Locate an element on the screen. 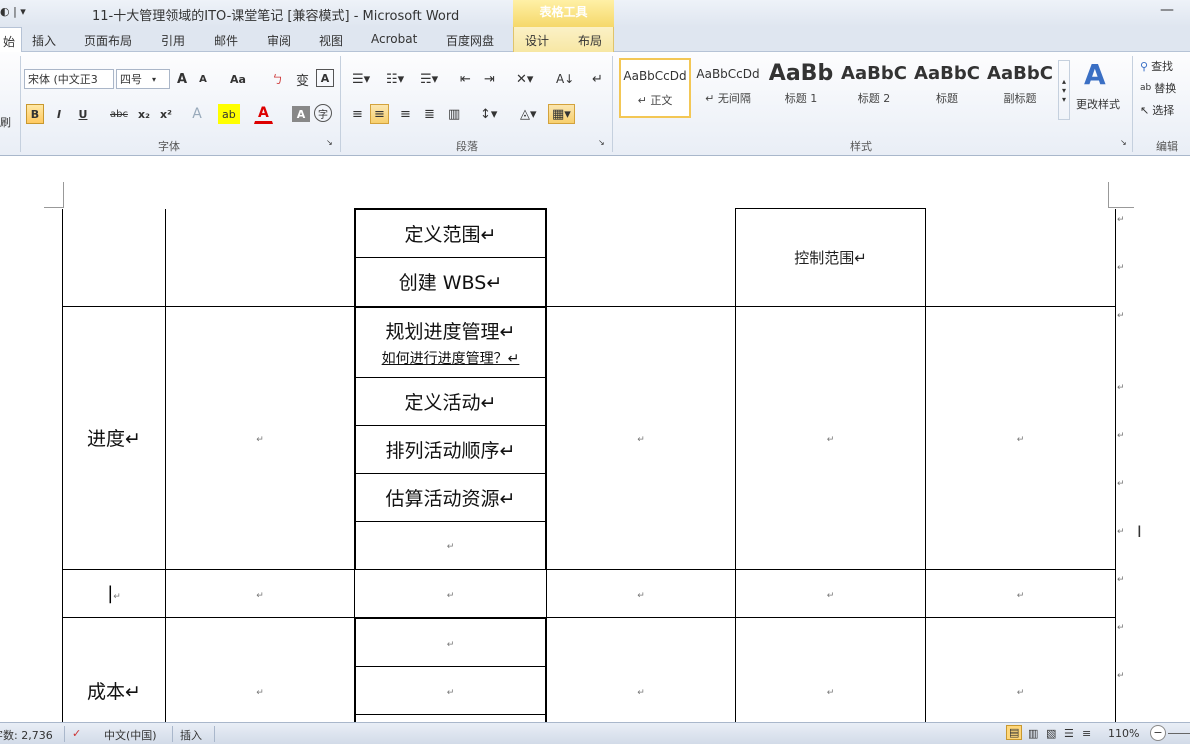 This screenshot has height=744, width=1190. tab-review: 审阅 is located at coordinates (279, 40).